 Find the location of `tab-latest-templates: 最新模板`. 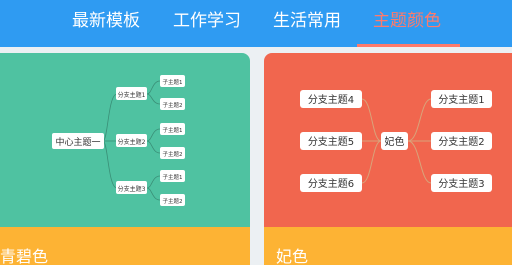

tab-latest-templates: 最新模板 is located at coordinates (106, 18).